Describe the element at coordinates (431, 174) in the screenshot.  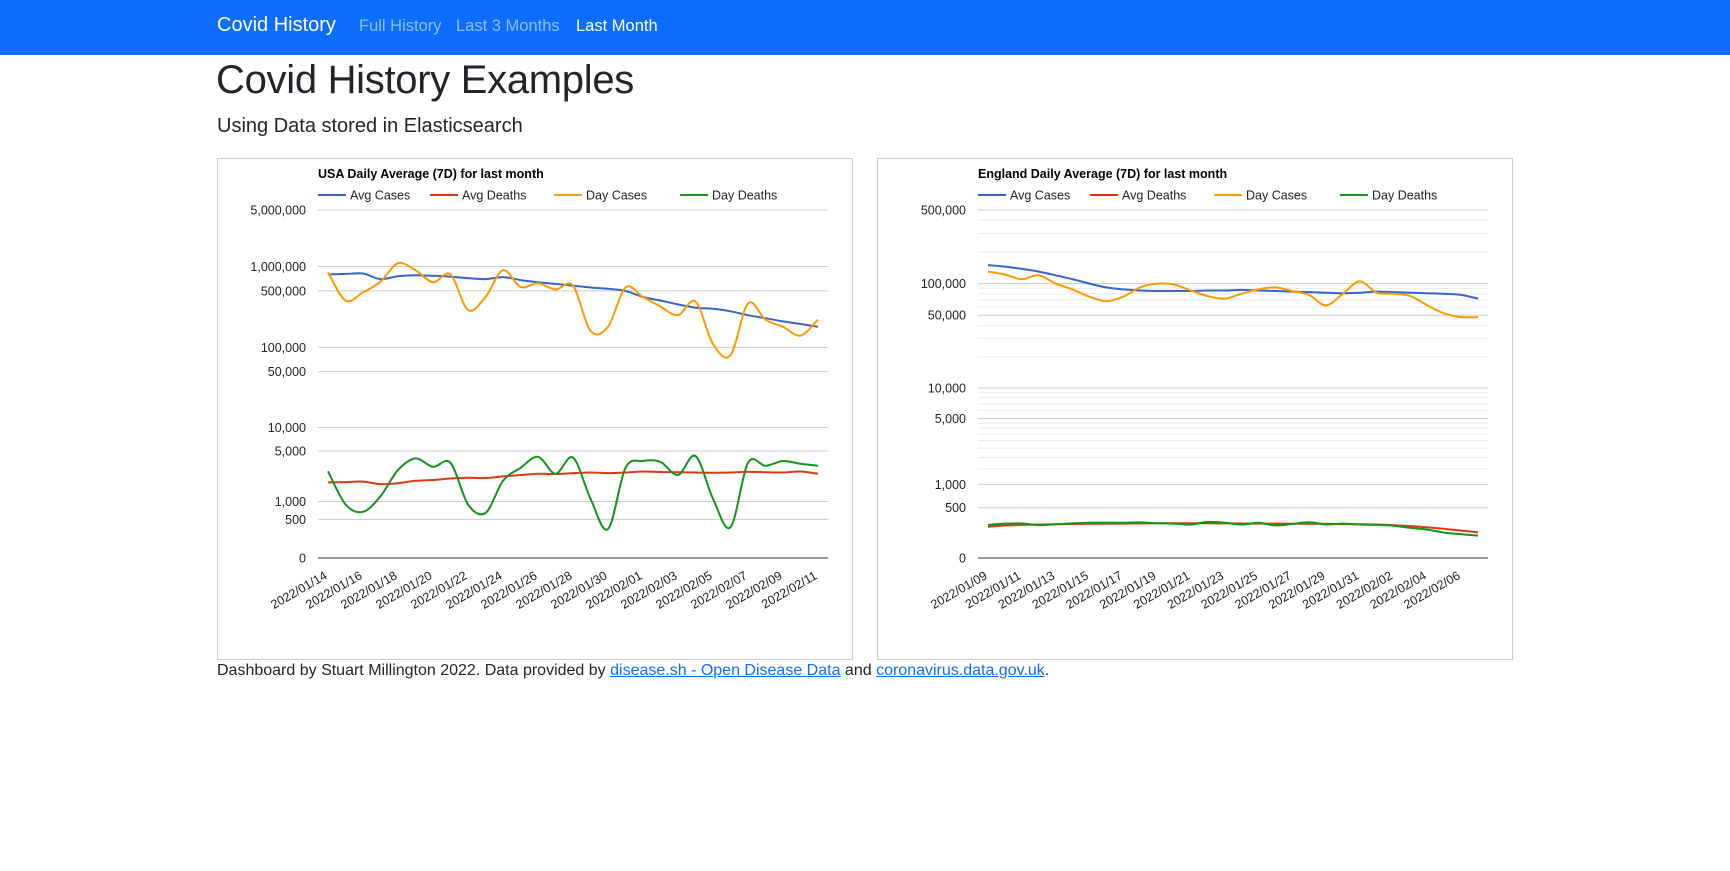
I see `usa-chart-title: USA Daily Average (7D) for last month` at that location.